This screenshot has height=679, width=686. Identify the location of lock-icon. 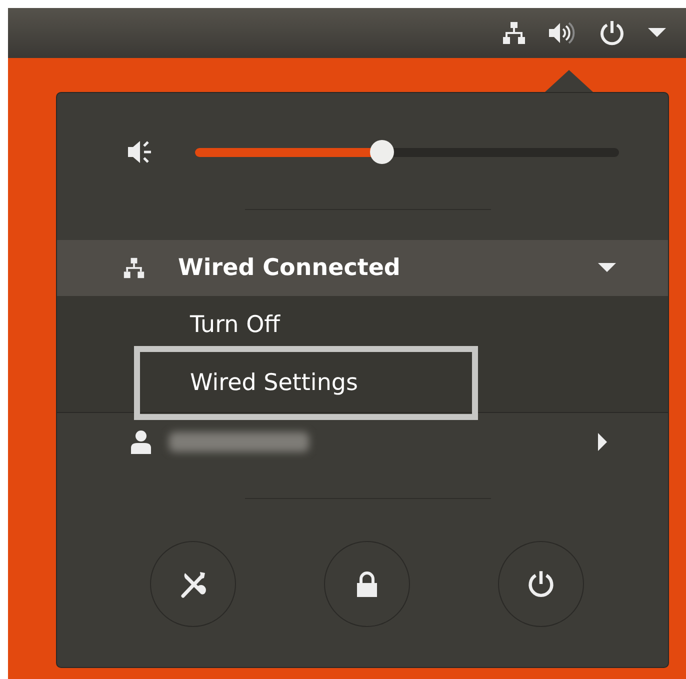
(367, 584).